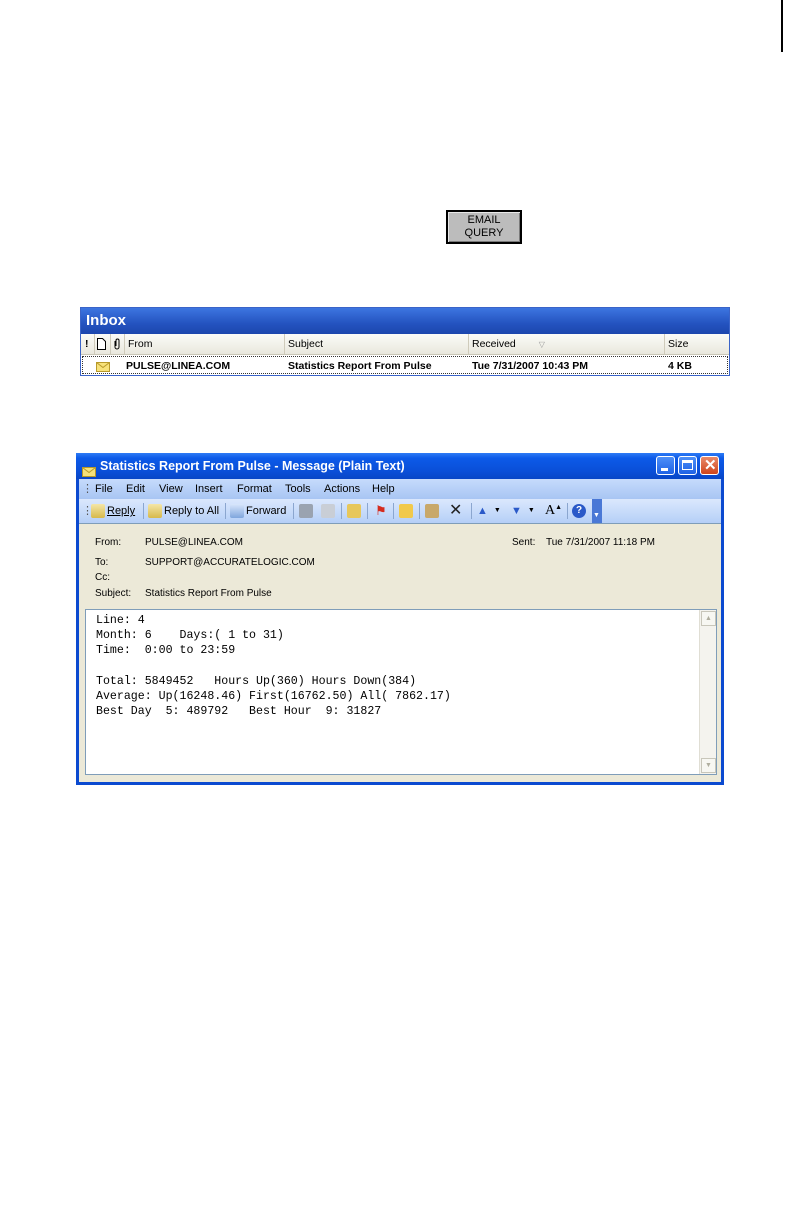  I want to click on close-button: ✕, so click(709, 465).